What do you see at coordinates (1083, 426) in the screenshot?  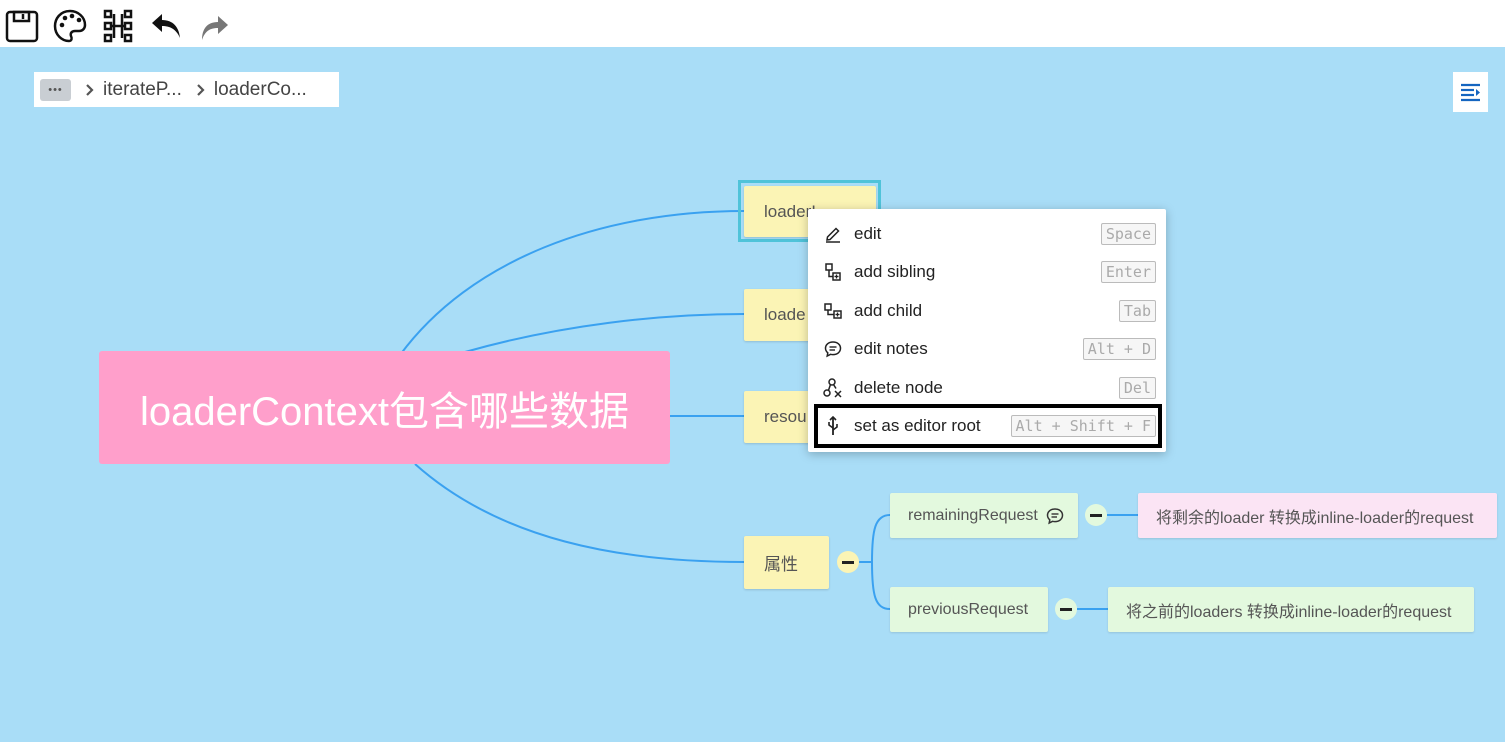 I see `shortcut-badge: Alt + Shift + F` at bounding box center [1083, 426].